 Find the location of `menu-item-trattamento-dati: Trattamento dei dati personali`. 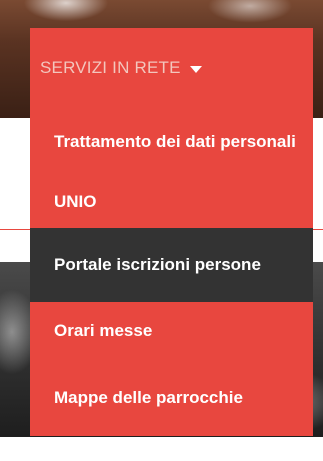

menu-item-trattamento-dati: Trattamento dei dati personali is located at coordinates (171, 142).